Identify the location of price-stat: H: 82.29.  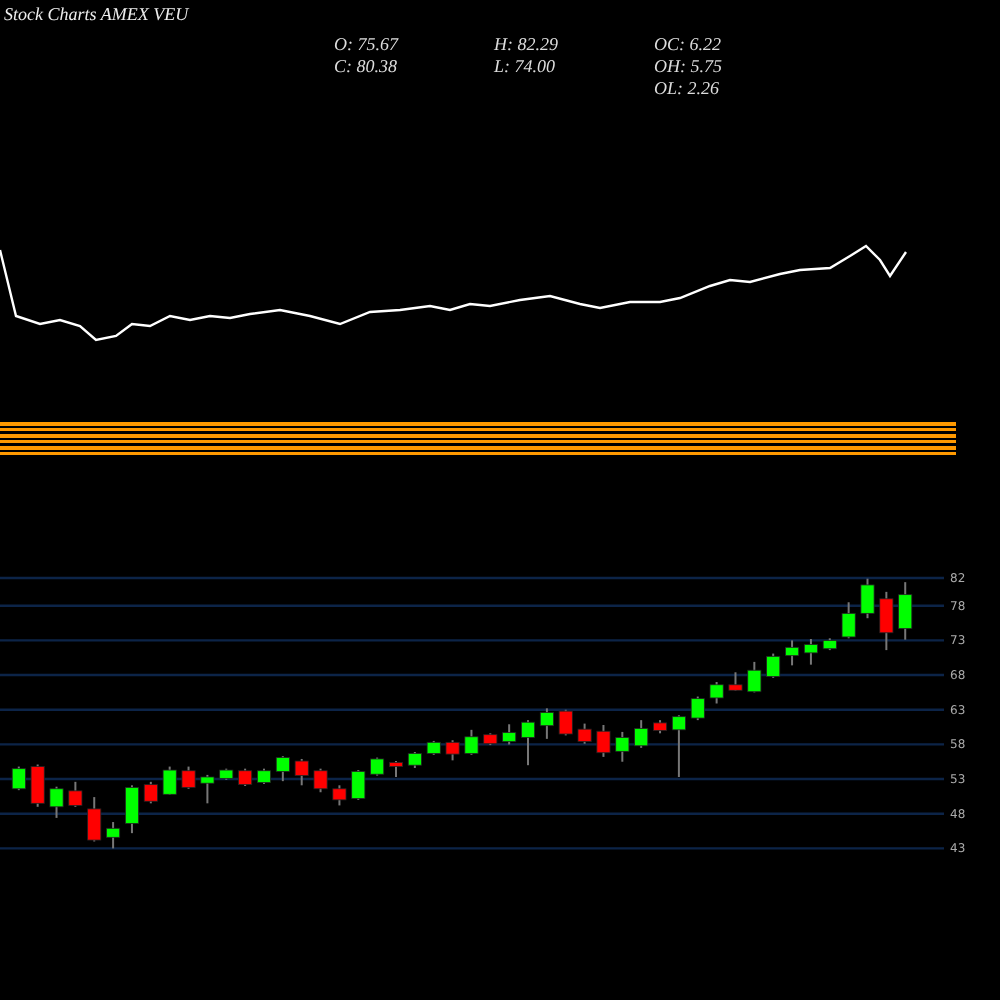
(527, 44).